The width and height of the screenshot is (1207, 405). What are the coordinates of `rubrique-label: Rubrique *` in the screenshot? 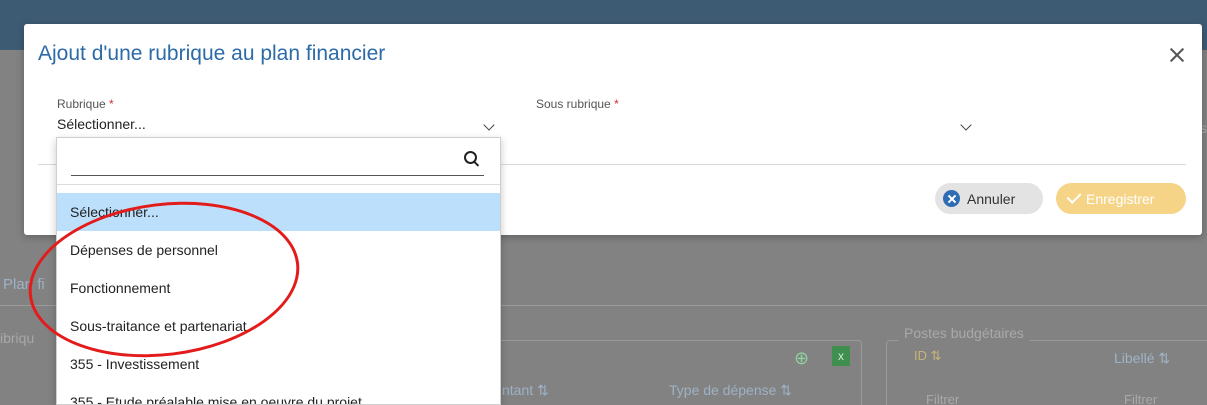 It's located at (85, 104).